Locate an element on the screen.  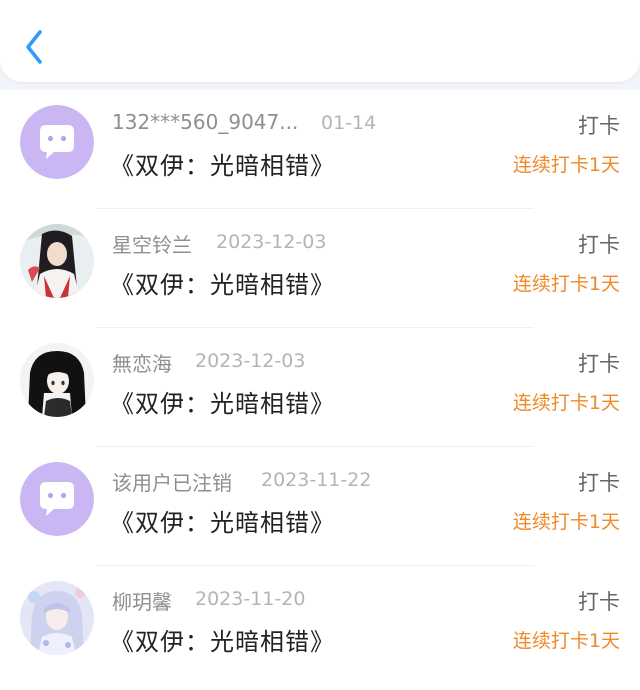
user-name: 星空铃兰 is located at coordinates (152, 243).